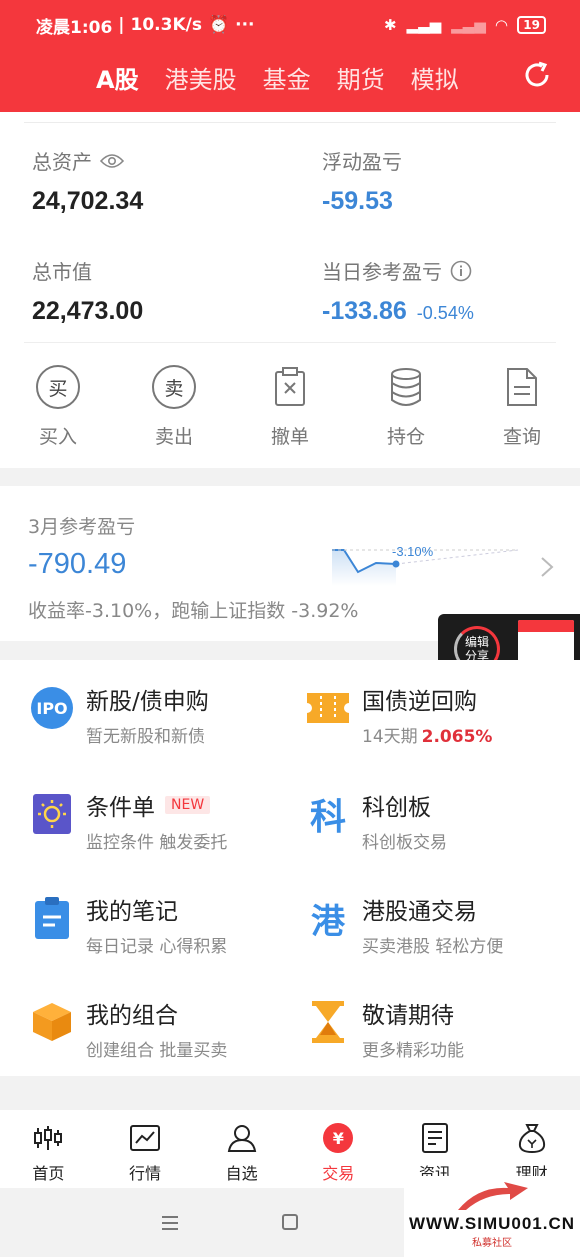 The width and height of the screenshot is (580, 1257). I want to click on bluetooth-icon: ✱, so click(390, 25).